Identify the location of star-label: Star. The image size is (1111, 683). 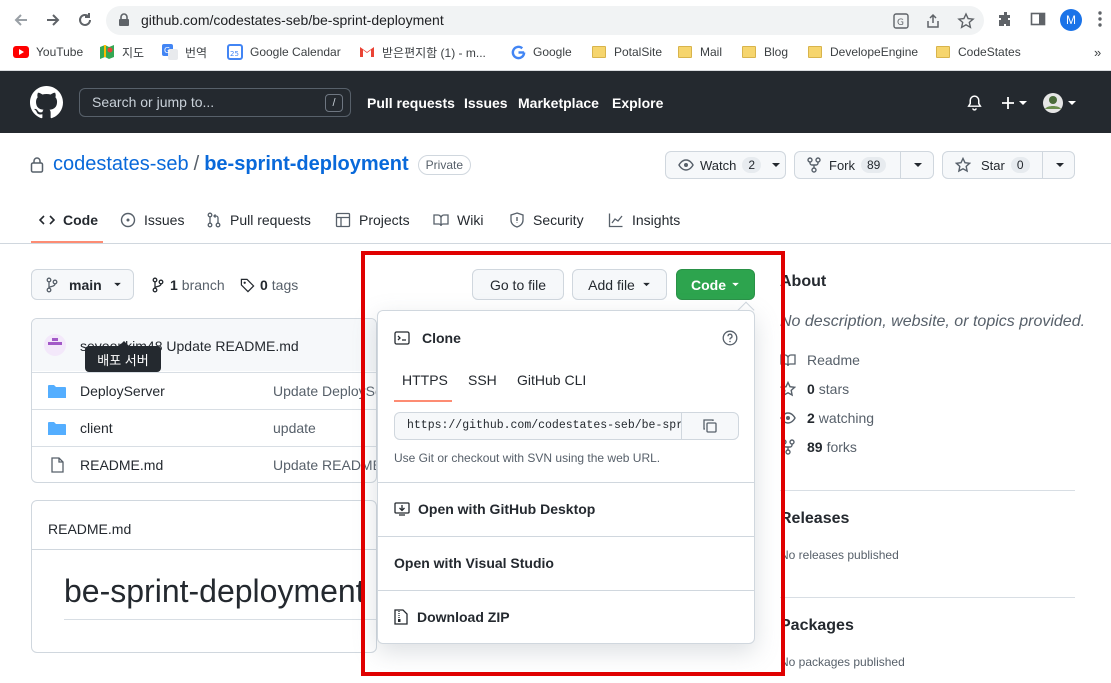
(993, 165).